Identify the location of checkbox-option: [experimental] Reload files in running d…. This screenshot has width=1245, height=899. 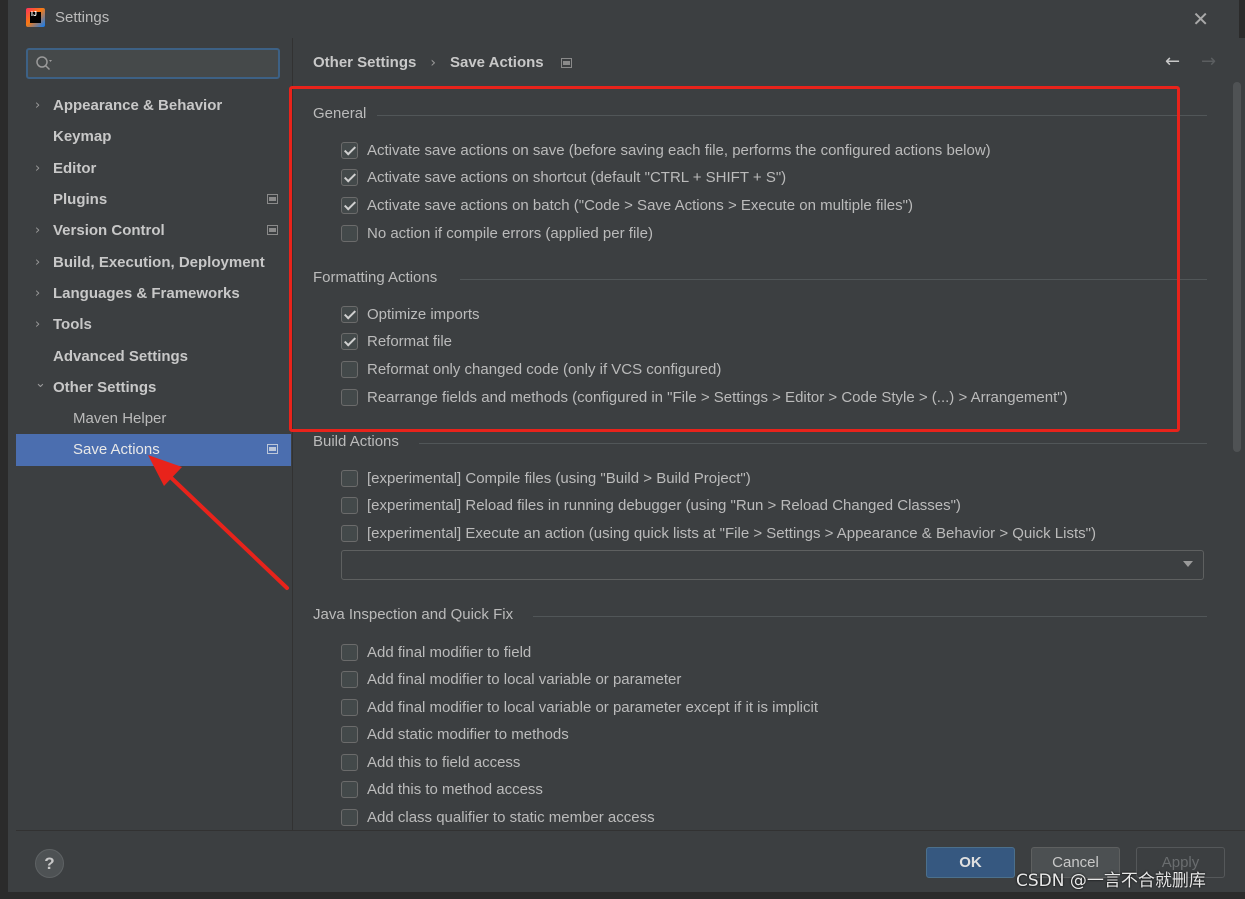
(651, 506).